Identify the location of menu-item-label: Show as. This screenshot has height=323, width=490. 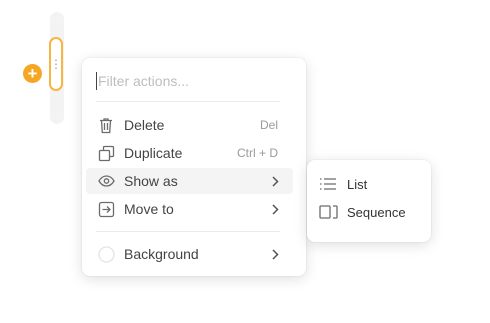
(151, 181).